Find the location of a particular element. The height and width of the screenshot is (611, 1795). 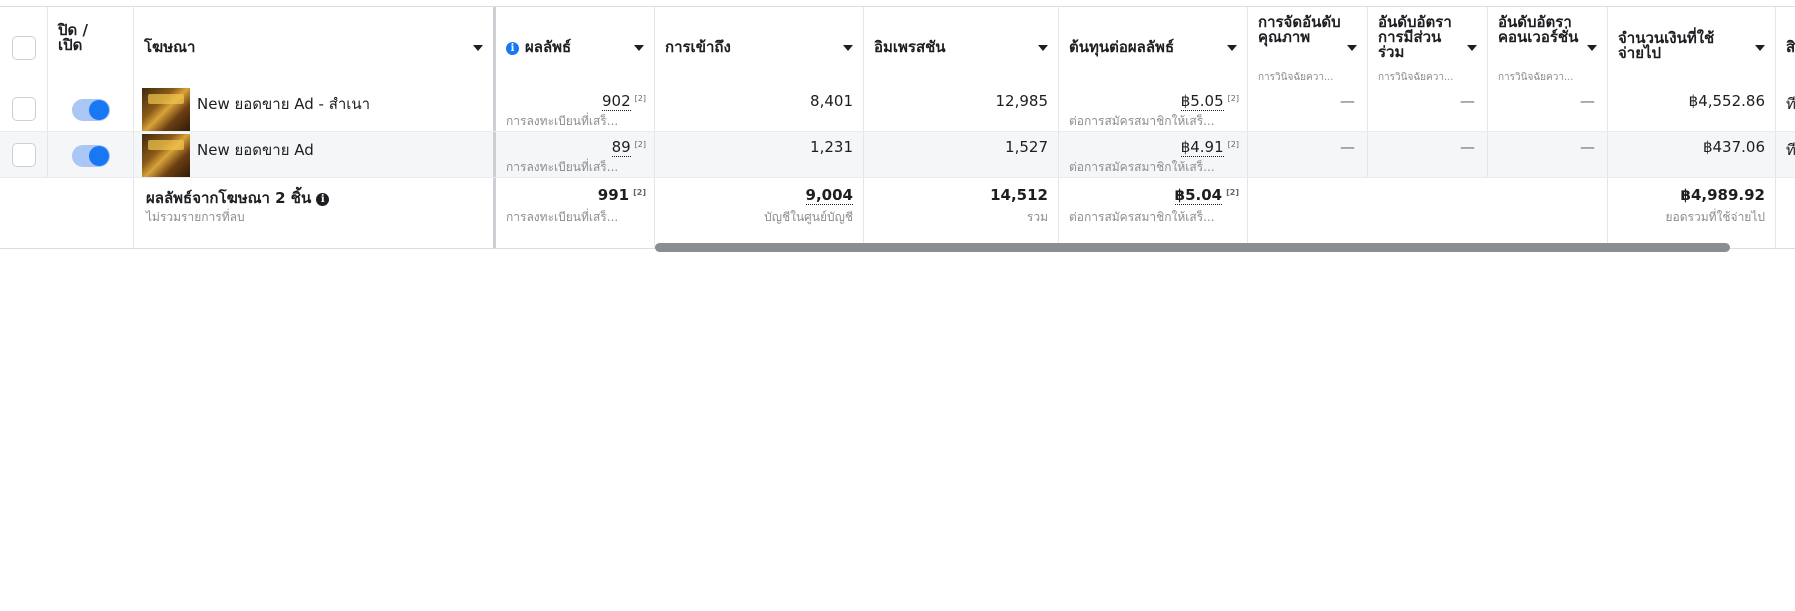

header-toggle-label: ปิด / เปิด is located at coordinates (73, 37).